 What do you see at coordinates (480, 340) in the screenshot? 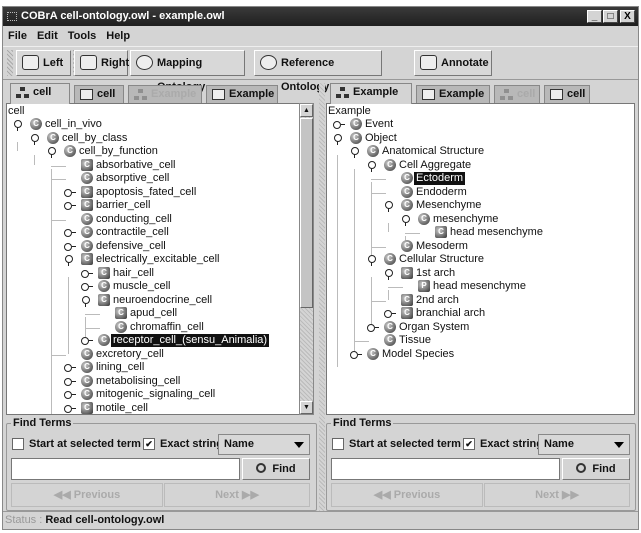
I see `tree-node: C Tissue` at bounding box center [480, 340].